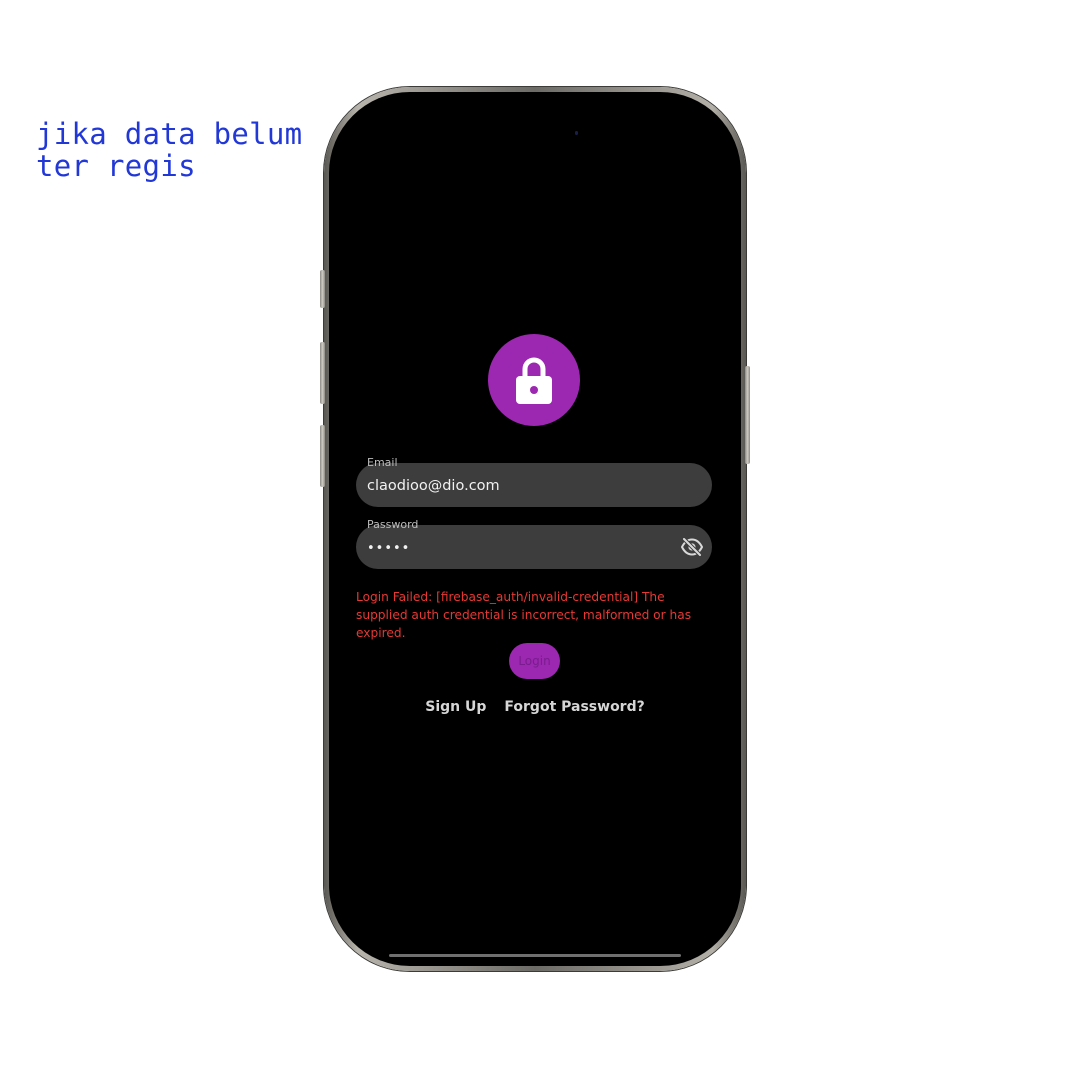 This screenshot has height=1080, width=1080. What do you see at coordinates (576, 133) in the screenshot?
I see `front-camera` at bounding box center [576, 133].